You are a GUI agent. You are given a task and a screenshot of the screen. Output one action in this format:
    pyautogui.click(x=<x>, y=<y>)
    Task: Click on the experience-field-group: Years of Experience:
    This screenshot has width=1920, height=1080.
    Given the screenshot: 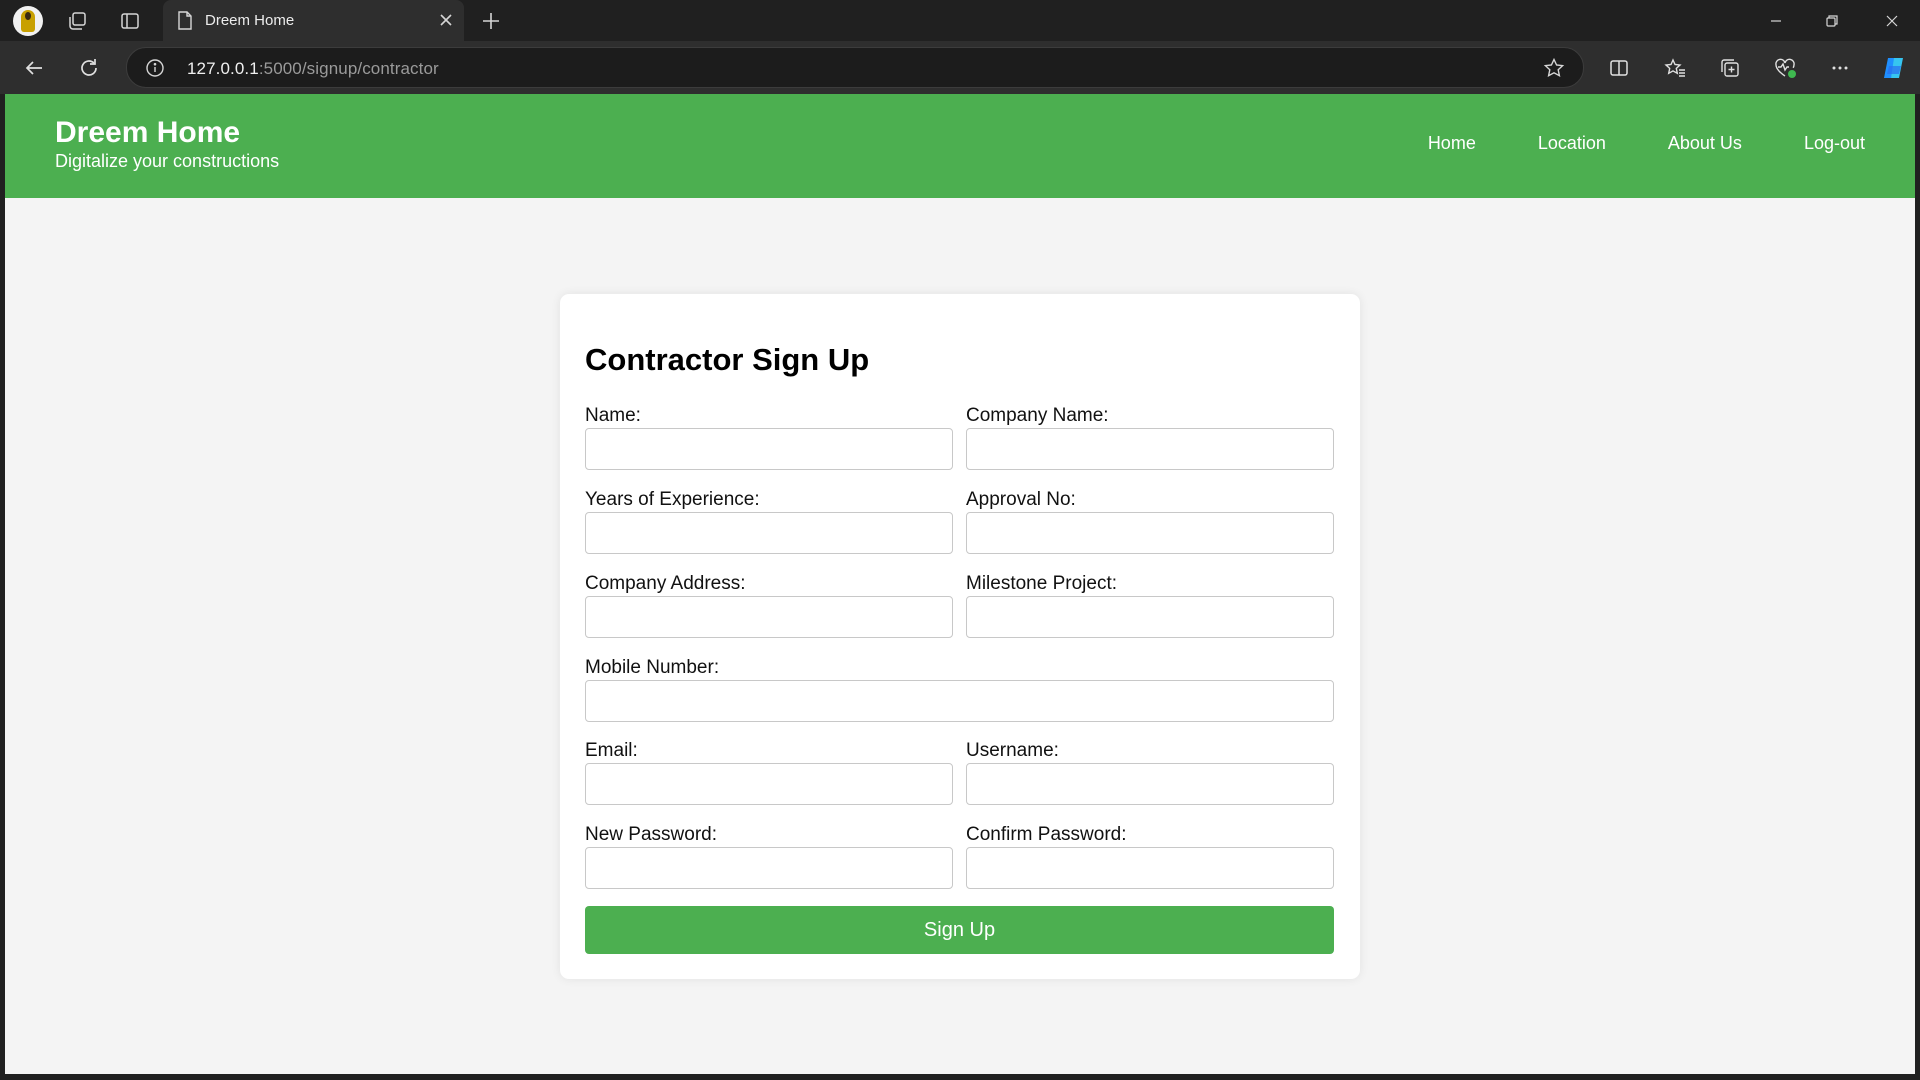 What is the action you would take?
    pyautogui.click(x=769, y=521)
    